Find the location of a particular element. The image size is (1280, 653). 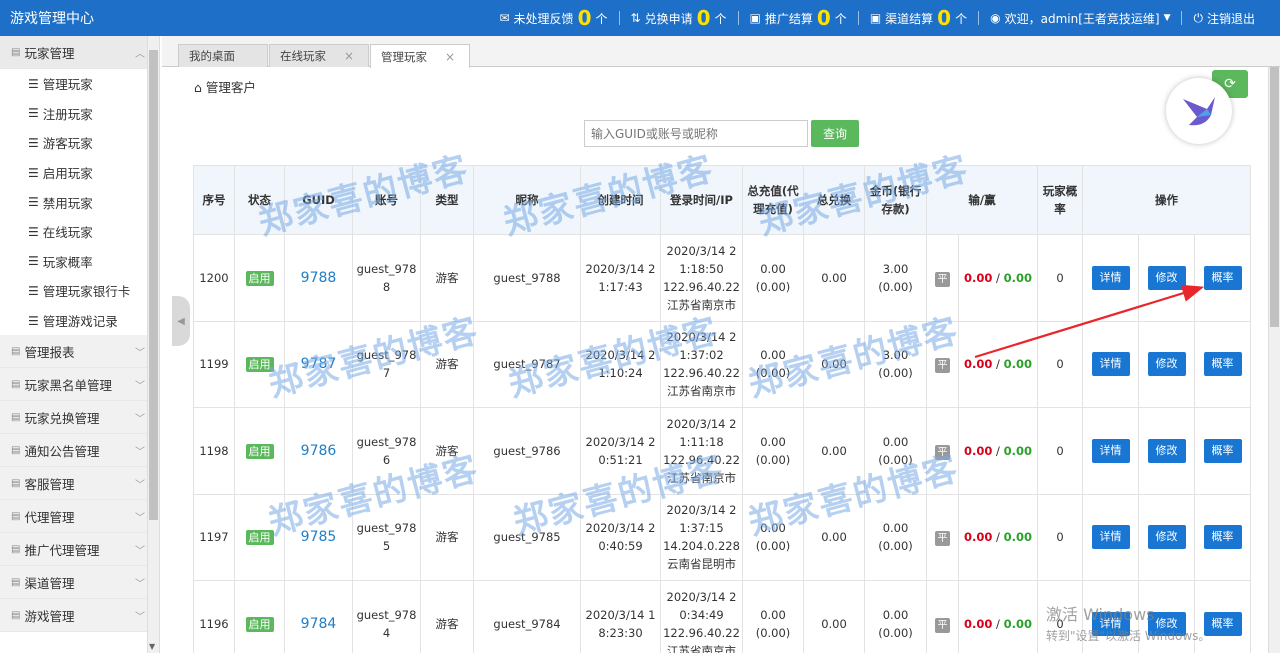

windows-activation-watermark: 激活 Windows 转到"设置"以激活 Windows。 is located at coordinates (1128, 624).